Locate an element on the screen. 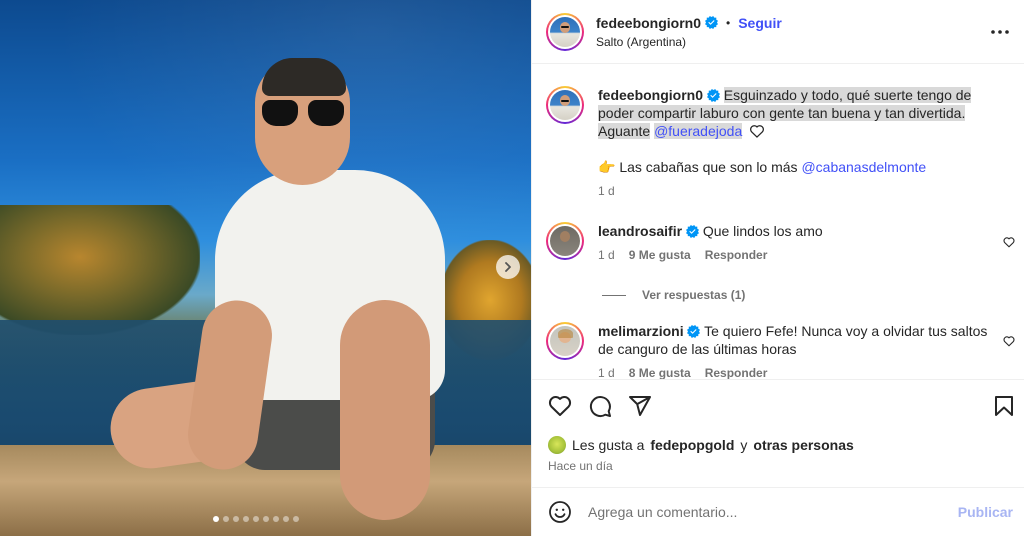 This screenshot has width=1024, height=536. likes-user: fedepopgold is located at coordinates (692, 445).